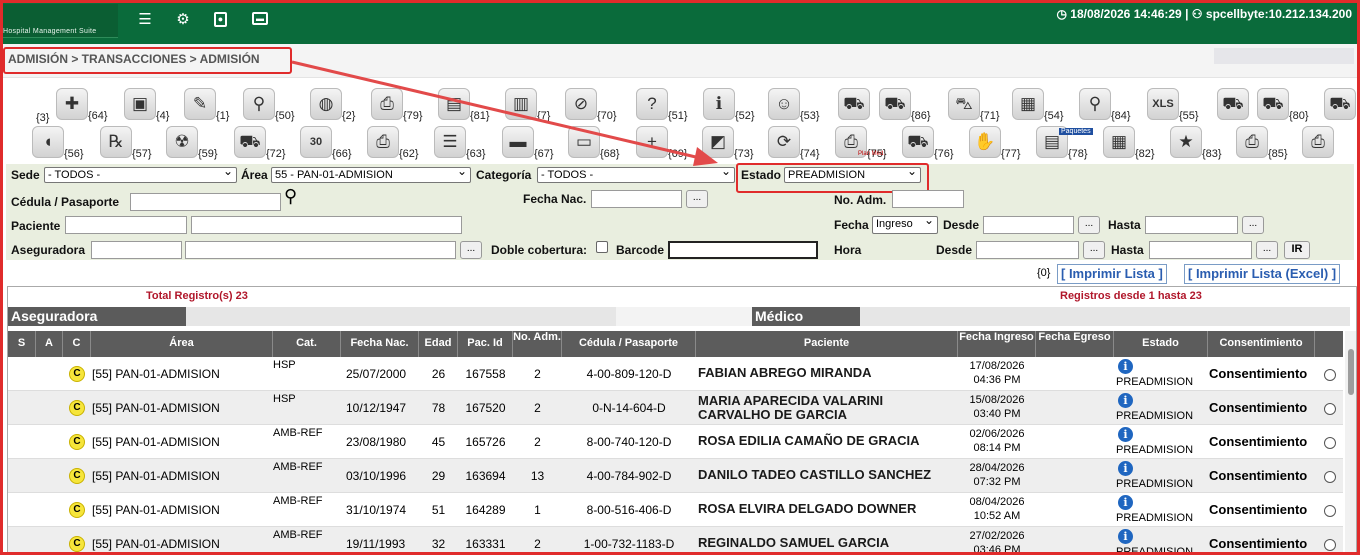  I want to click on no-entry-icon: ⊘, so click(581, 104).